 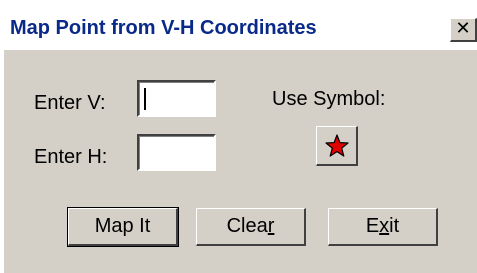 I want to click on v-coordinate-input, so click(x=176, y=98).